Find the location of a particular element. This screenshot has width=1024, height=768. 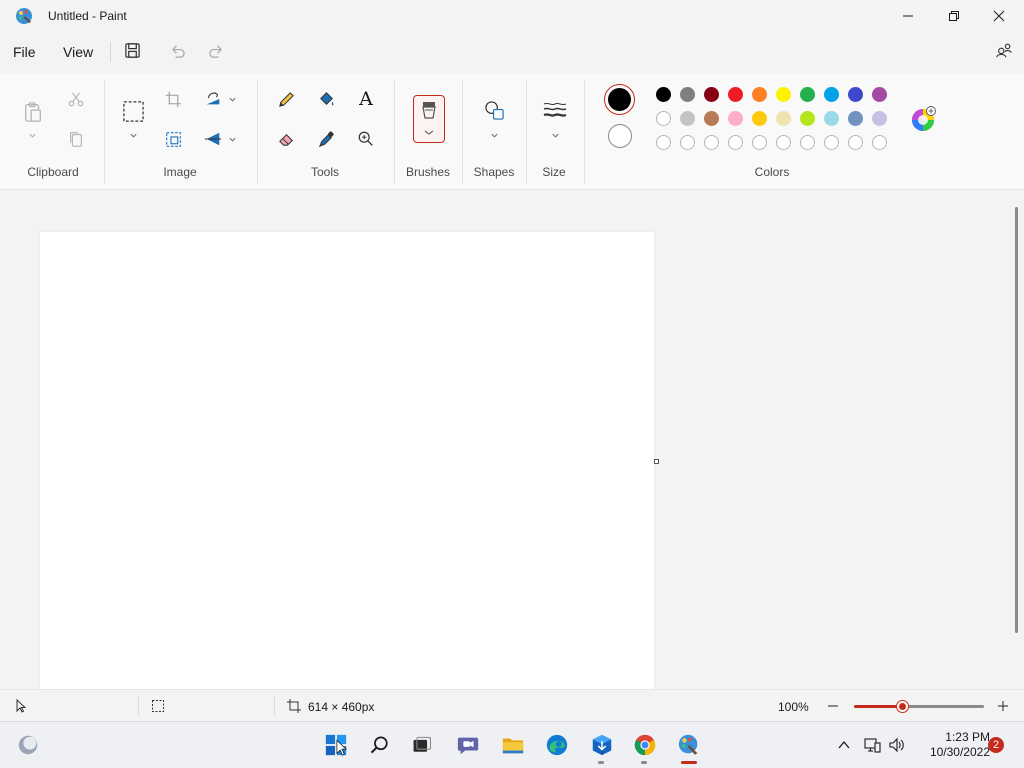

size-group-label: Size is located at coordinates (554, 172).